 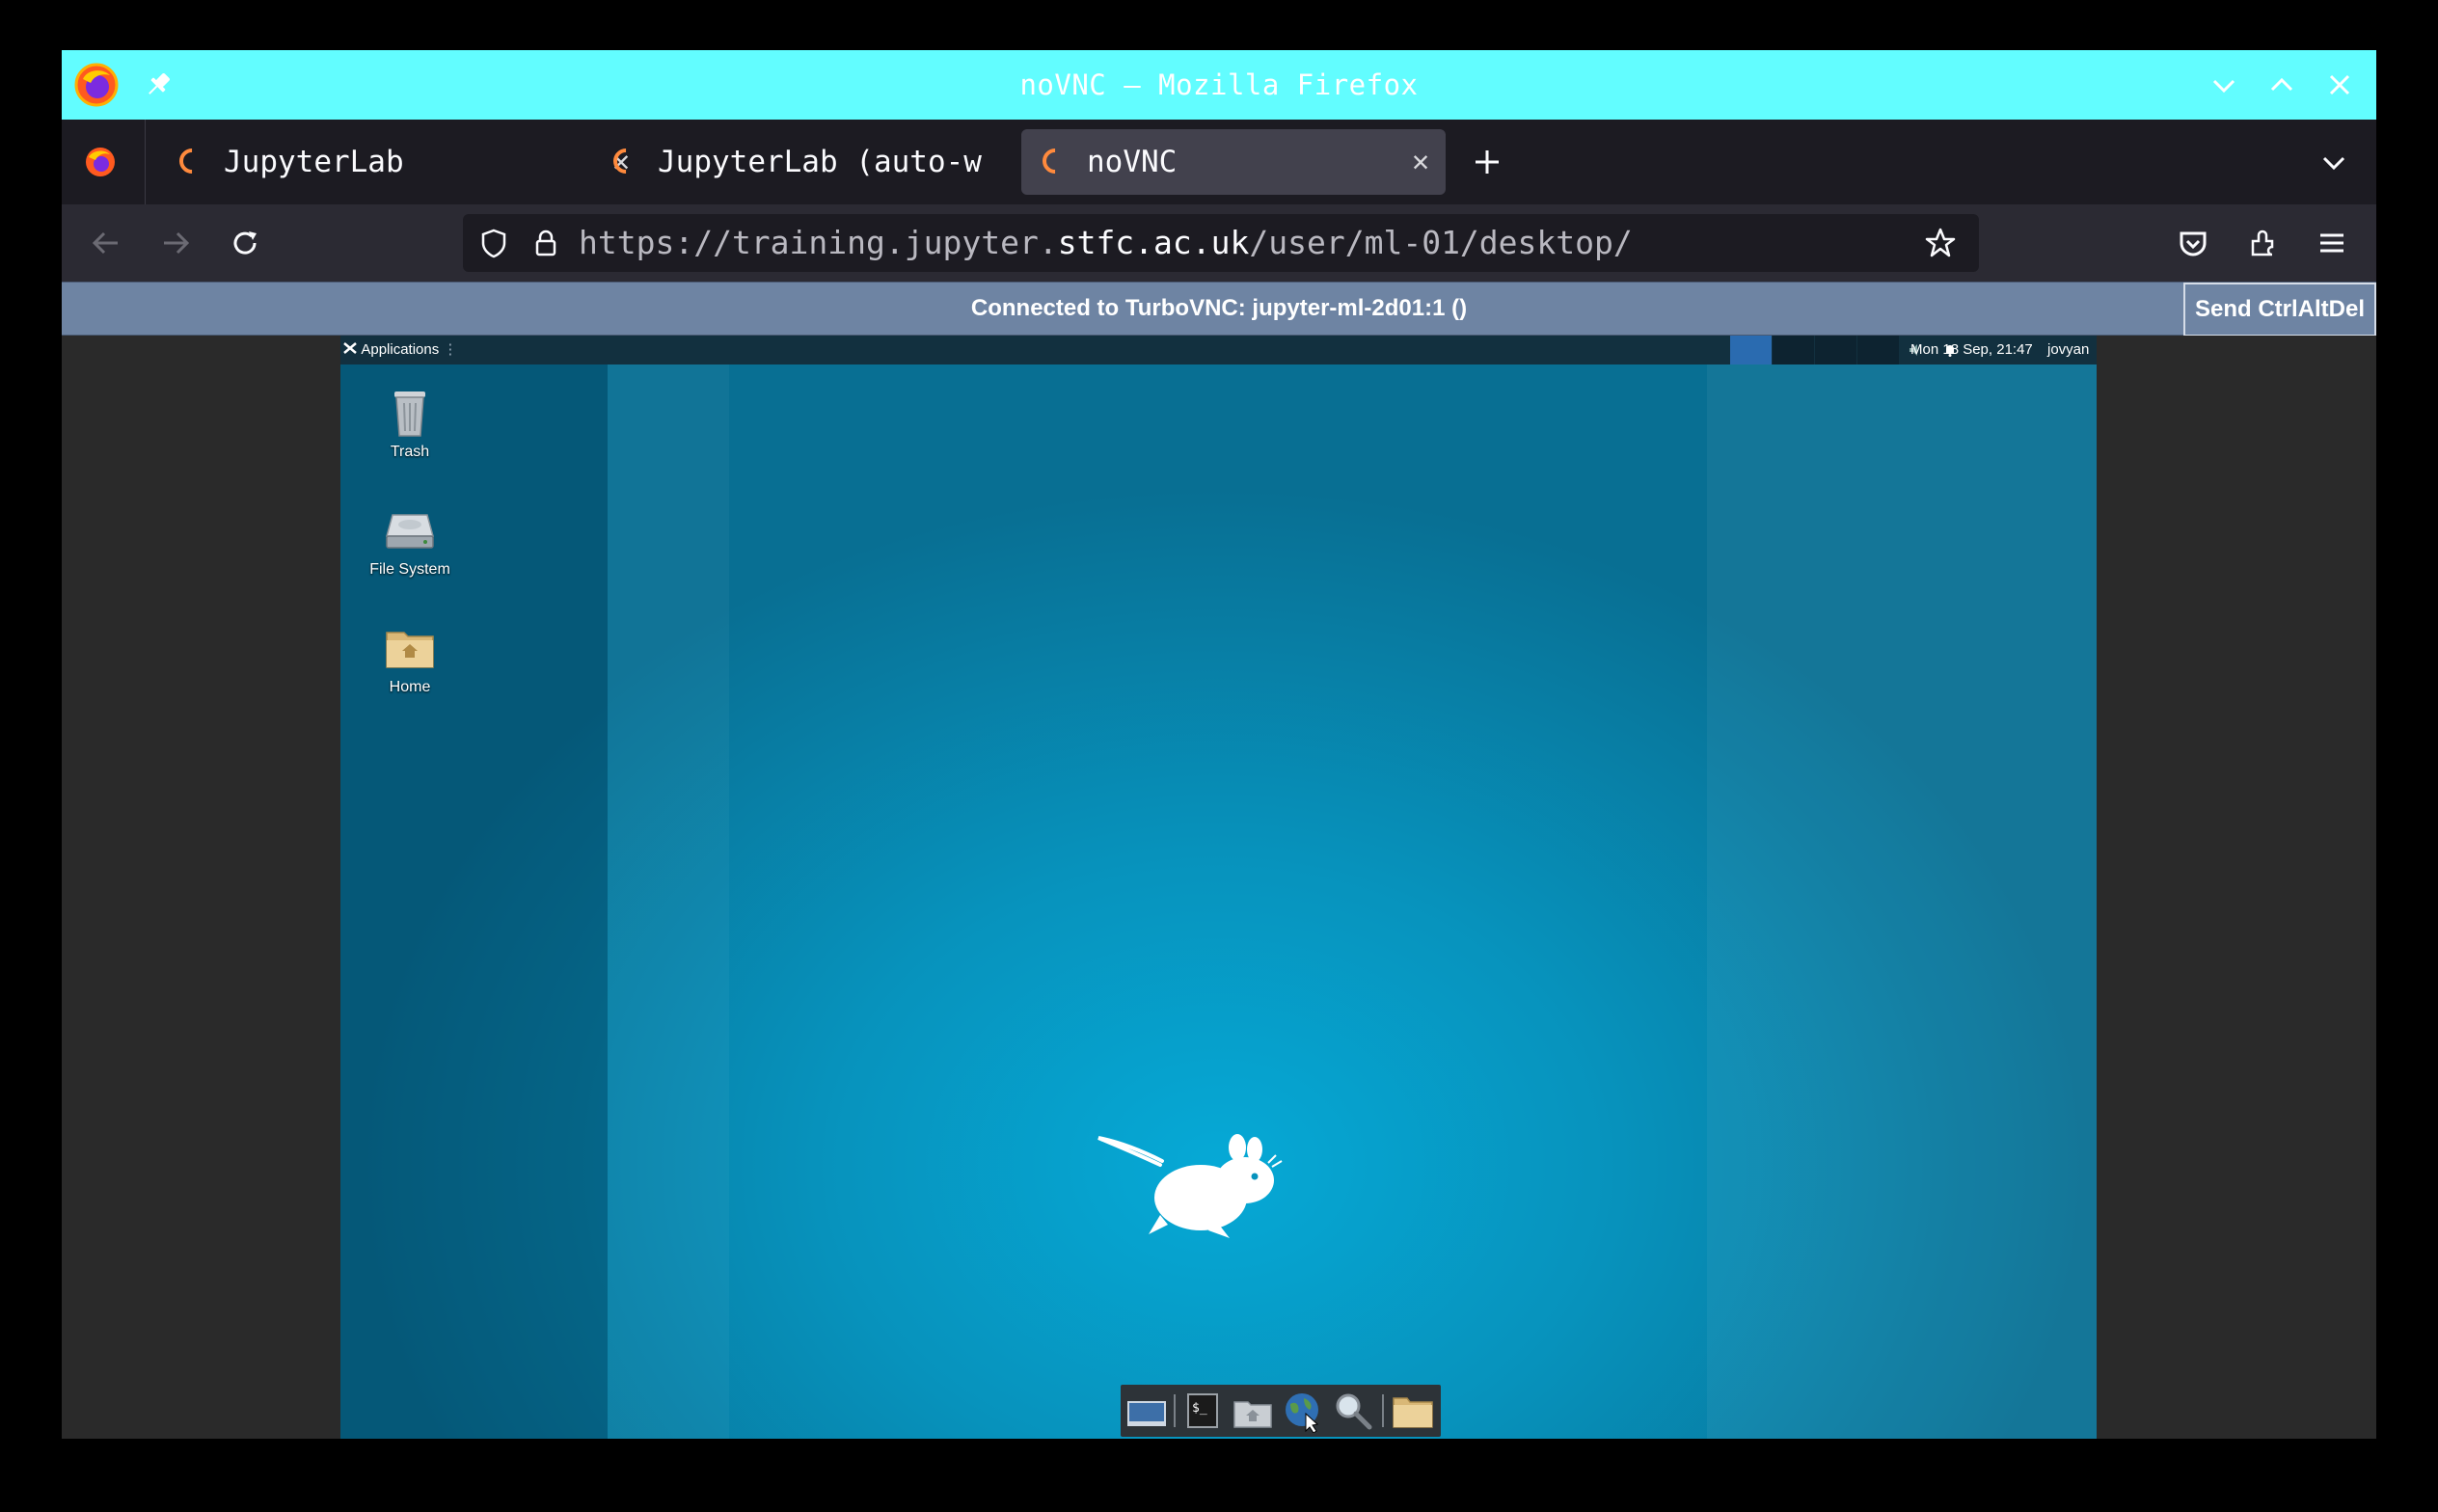 I want to click on xfce-logo-icon, so click(x=350, y=348).